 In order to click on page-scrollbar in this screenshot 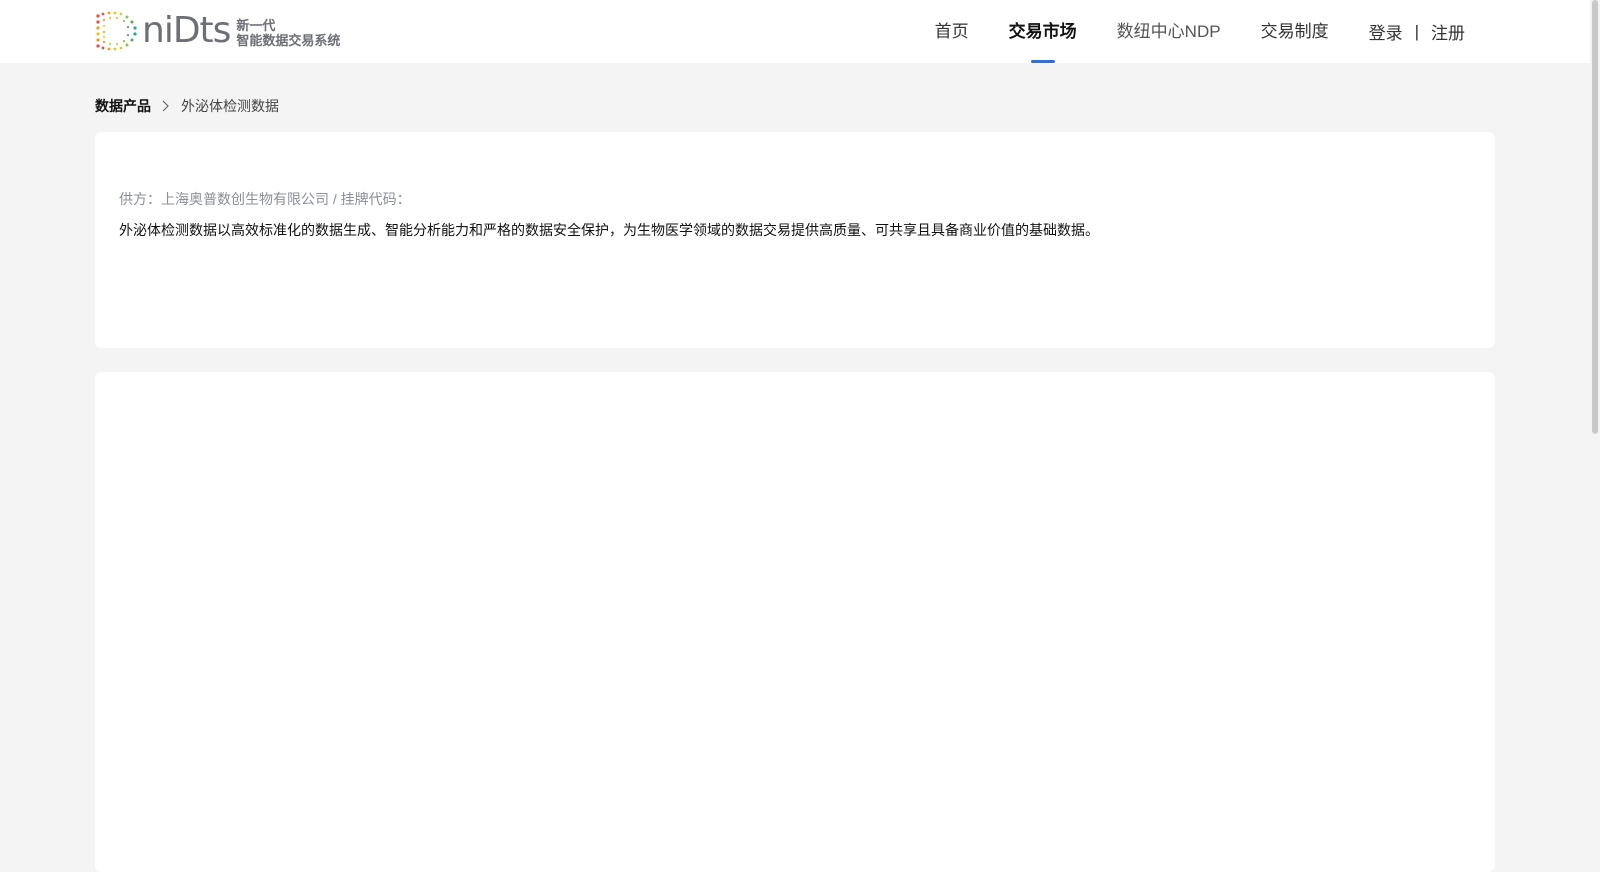, I will do `click(1595, 430)`.